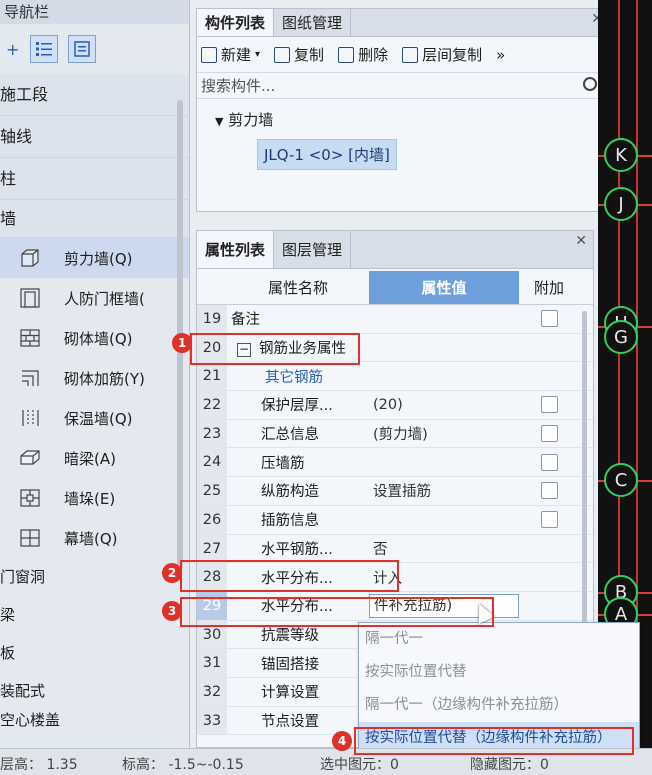 This screenshot has width=652, height=775. What do you see at coordinates (230, 54) in the screenshot?
I see `new-button: 新建 ▾` at bounding box center [230, 54].